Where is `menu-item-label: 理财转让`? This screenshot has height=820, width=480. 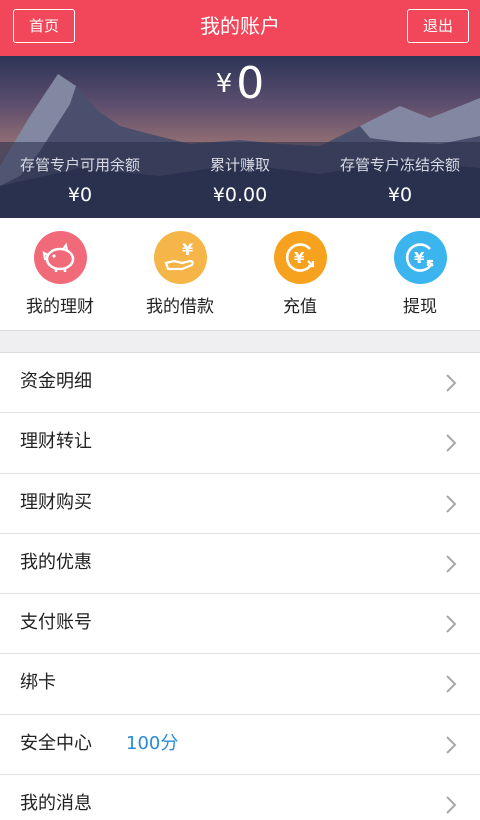
menu-item-label: 理财转让 is located at coordinates (56, 442).